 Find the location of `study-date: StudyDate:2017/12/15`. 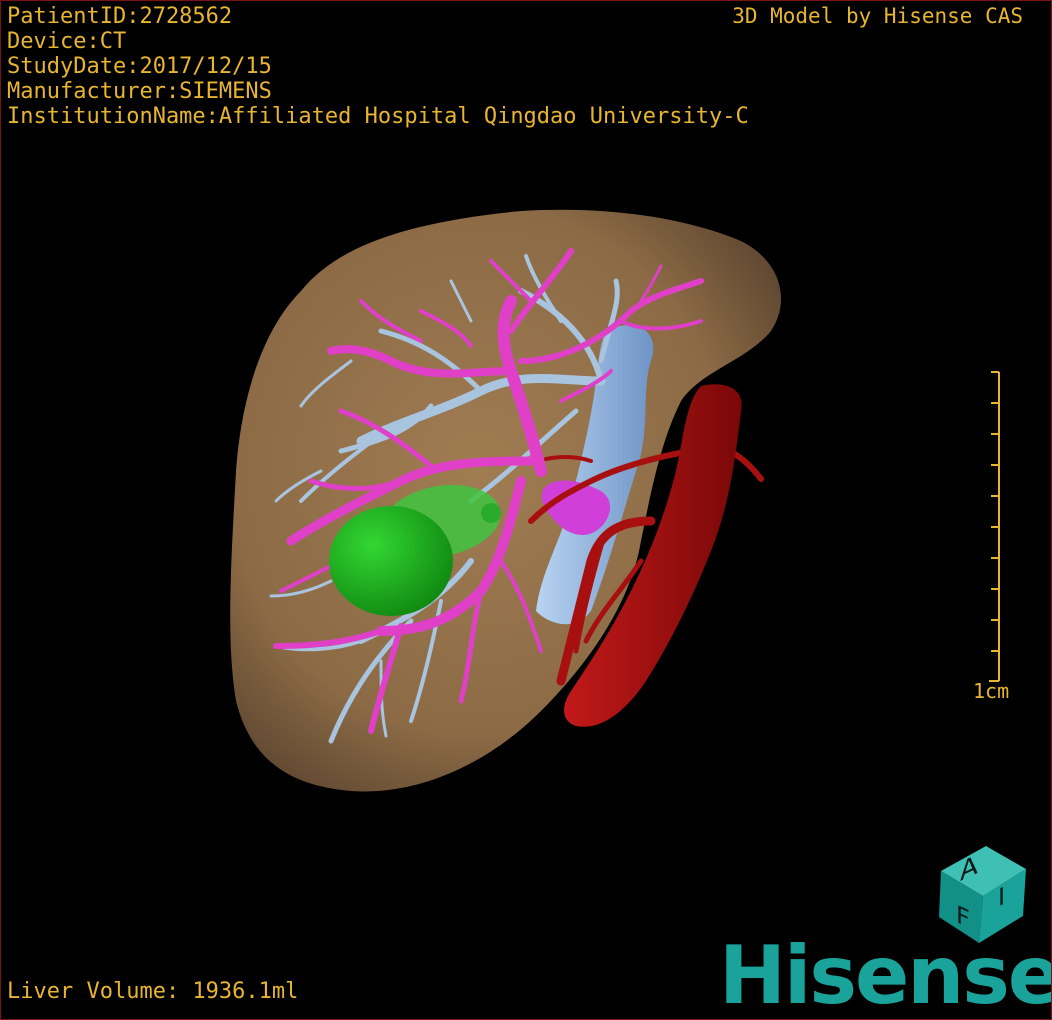

study-date: StudyDate:2017/12/15 is located at coordinates (139, 66).